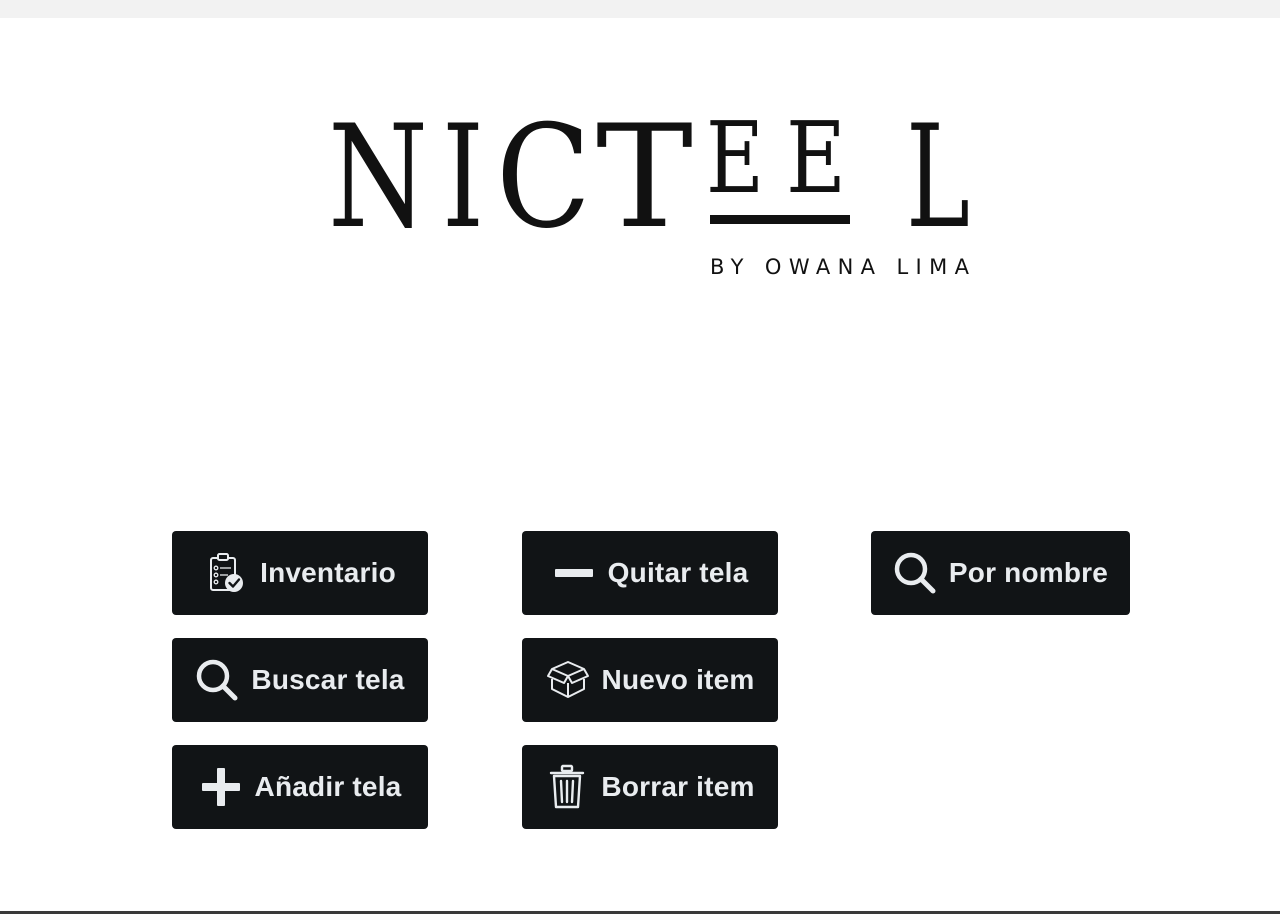  Describe the element at coordinates (221, 787) in the screenshot. I see `plus-icon` at that location.